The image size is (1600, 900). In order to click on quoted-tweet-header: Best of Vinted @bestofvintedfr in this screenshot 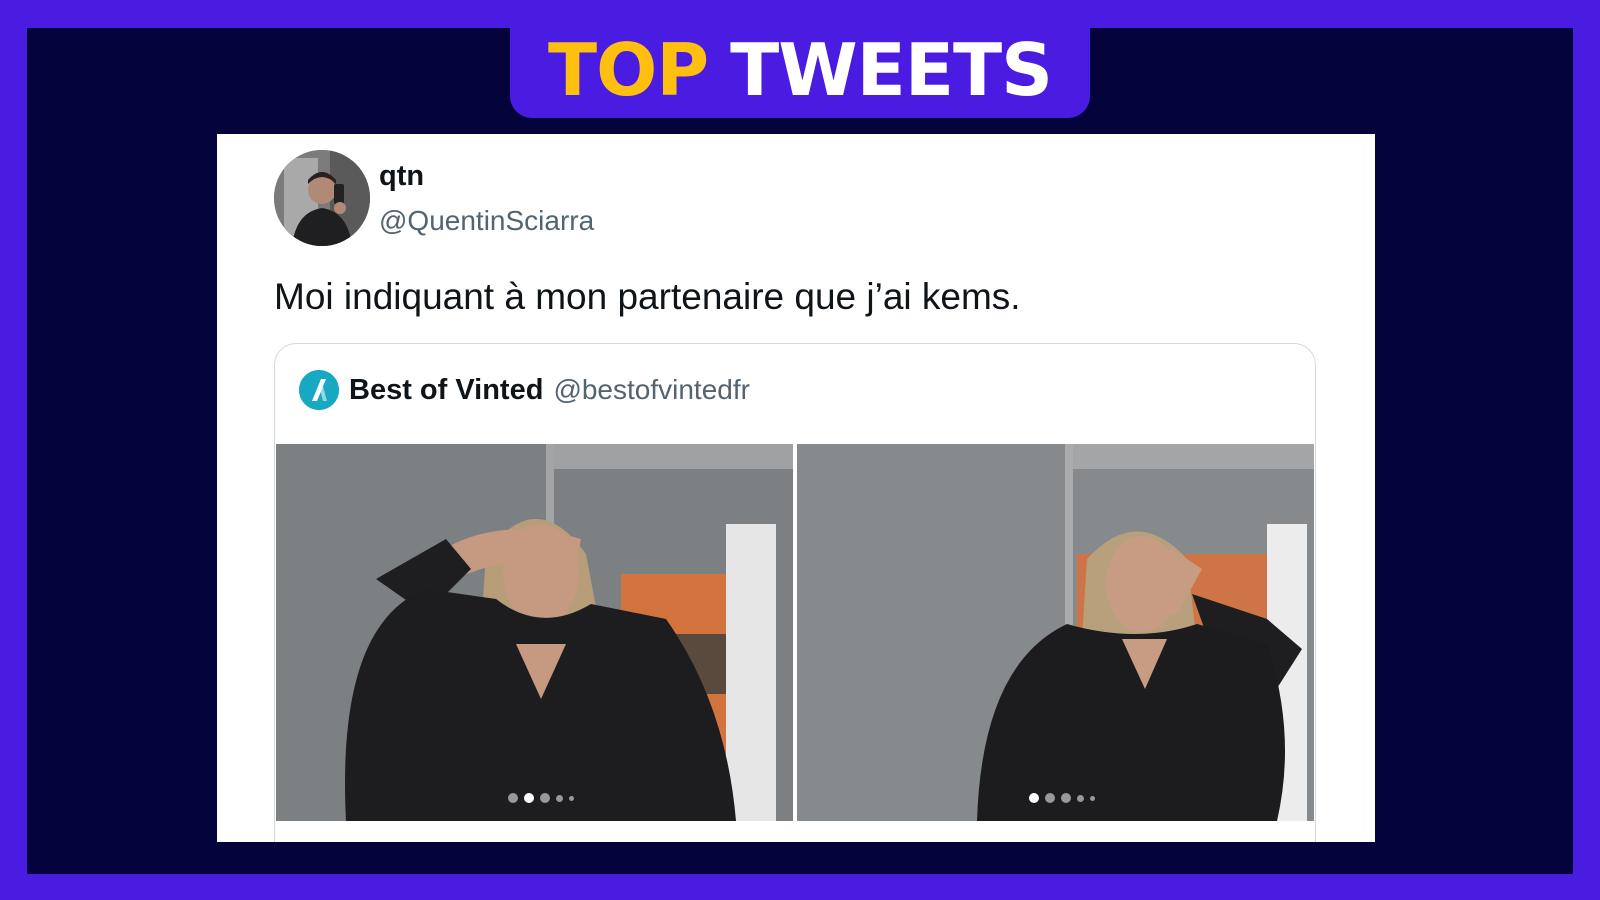, I will do `click(524, 390)`.